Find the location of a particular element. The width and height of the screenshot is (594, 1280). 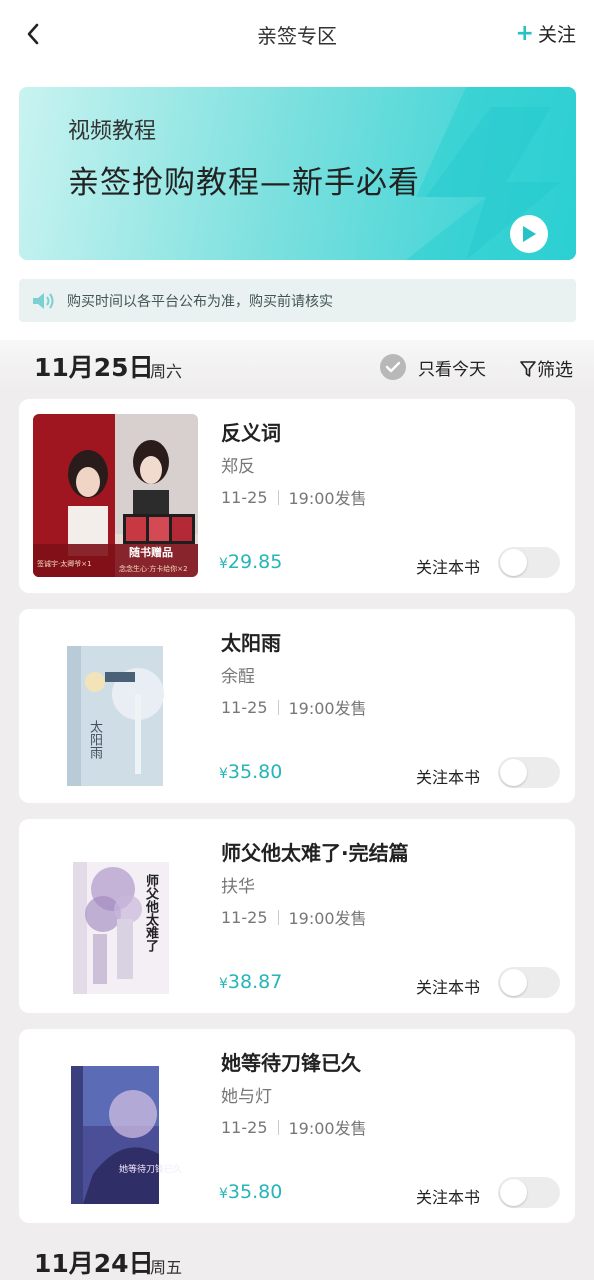

book-price: ¥38.87 is located at coordinates (250, 982).